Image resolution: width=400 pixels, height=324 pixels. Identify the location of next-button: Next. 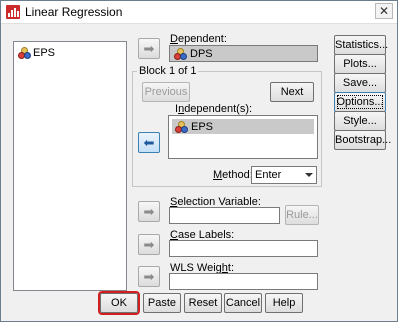
(292, 92).